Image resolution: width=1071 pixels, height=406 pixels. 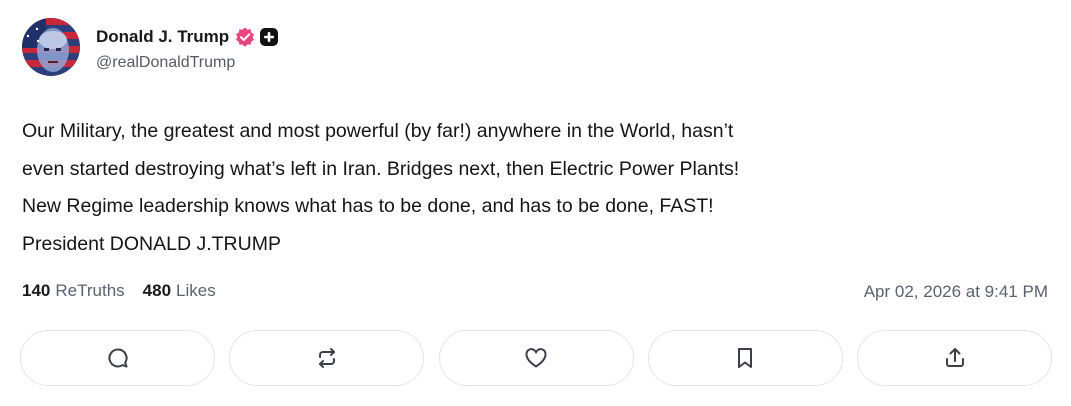 I want to click on share-button, so click(x=954, y=358).